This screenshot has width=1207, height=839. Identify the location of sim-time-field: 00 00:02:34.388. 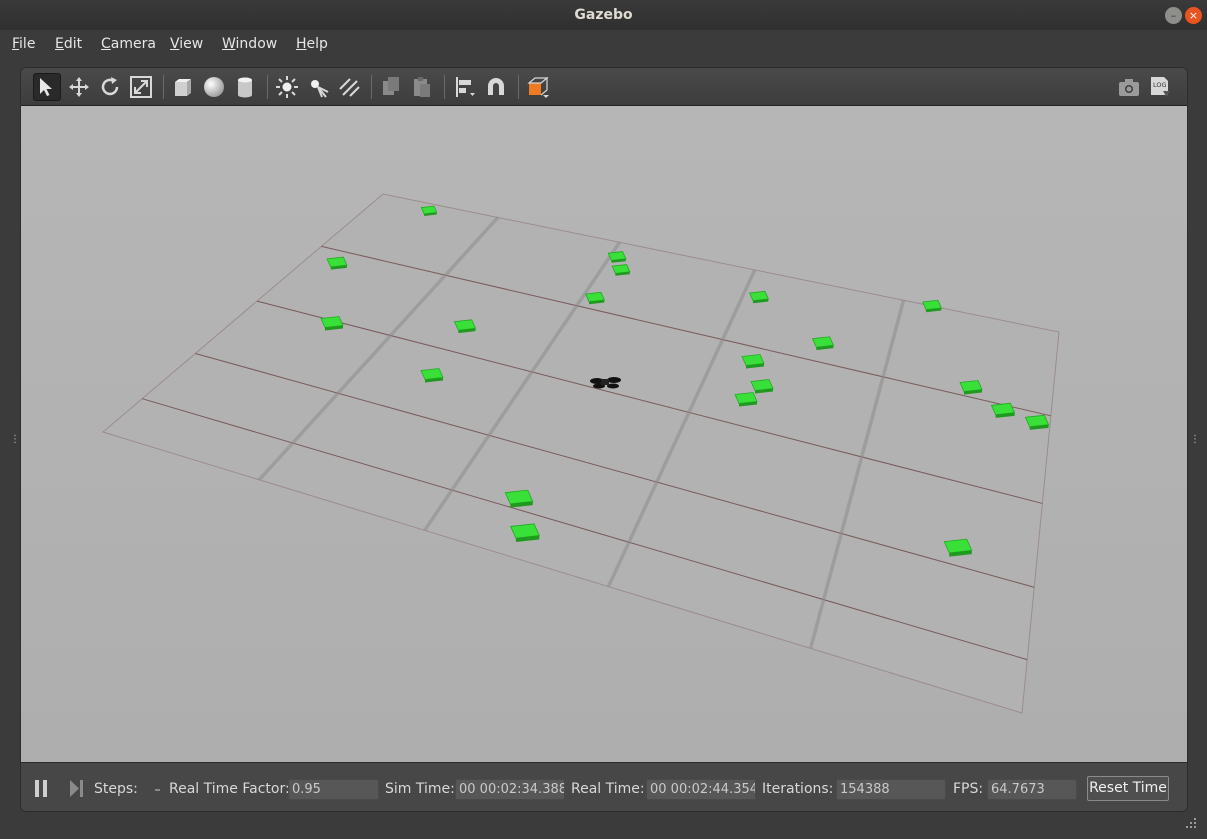
(510, 789).